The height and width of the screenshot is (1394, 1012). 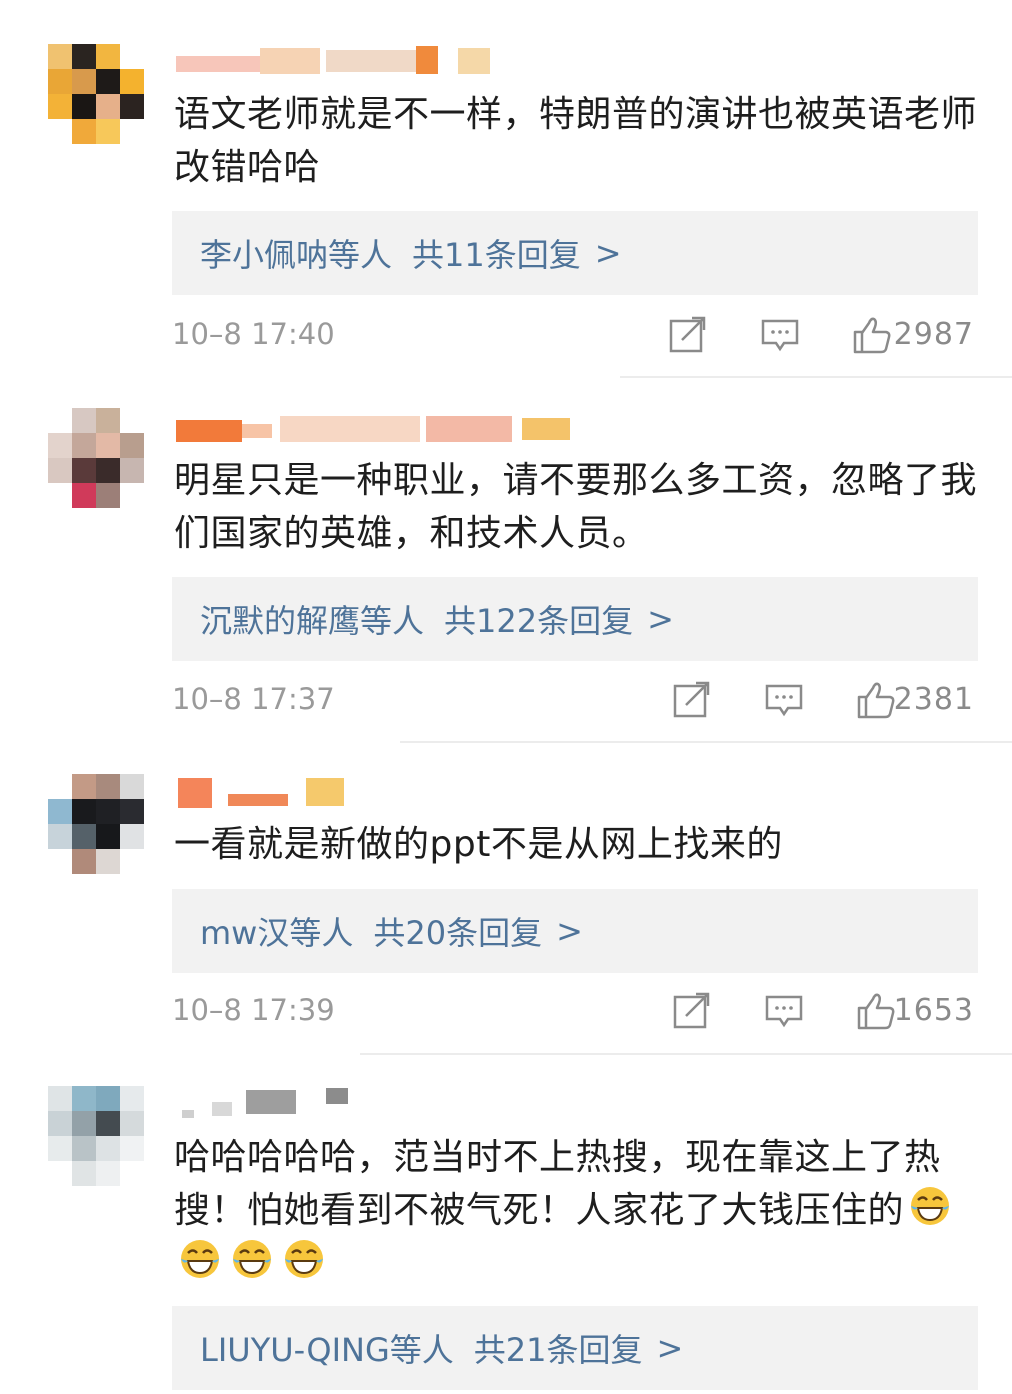 I want to click on comment-text: 明星只是一种职业，请不要那么多工资，忽略了我们国家的英雄，和技术人员。, so click(x=576, y=507).